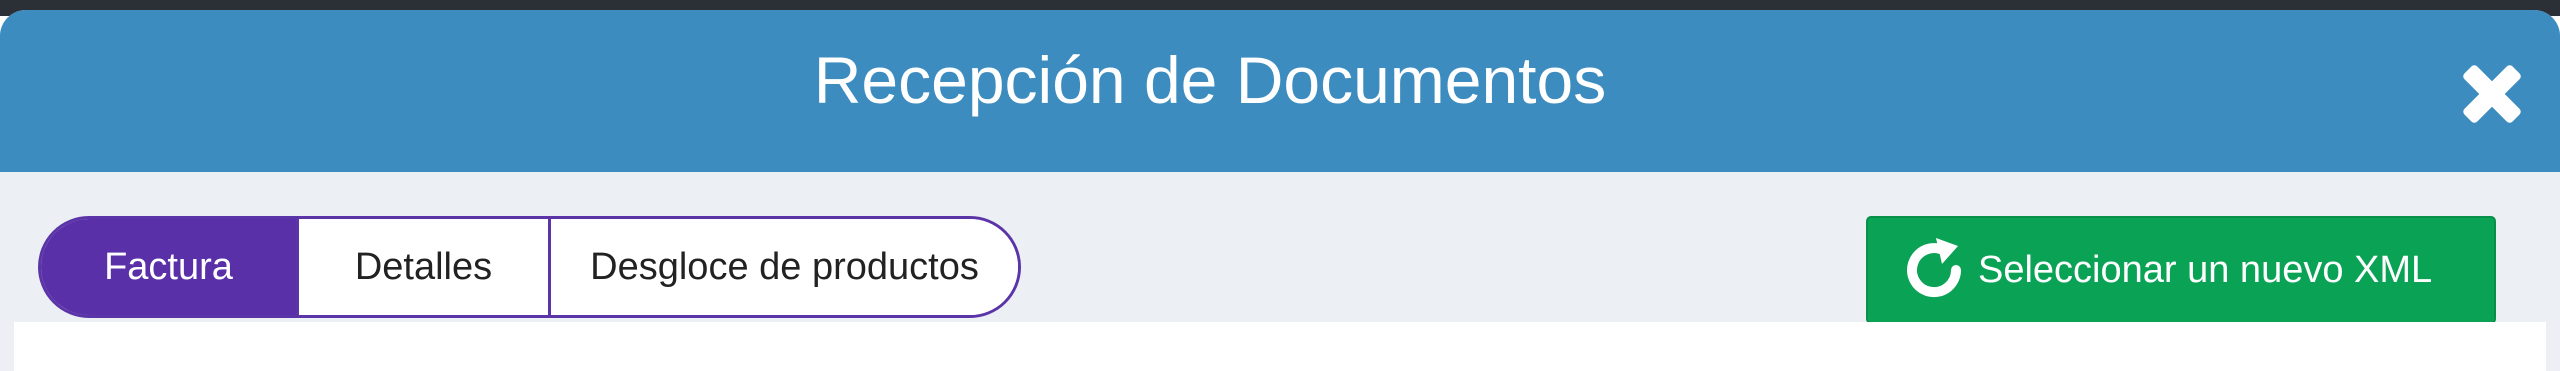 The height and width of the screenshot is (371, 2560). I want to click on refresh-icon, so click(1934, 268).